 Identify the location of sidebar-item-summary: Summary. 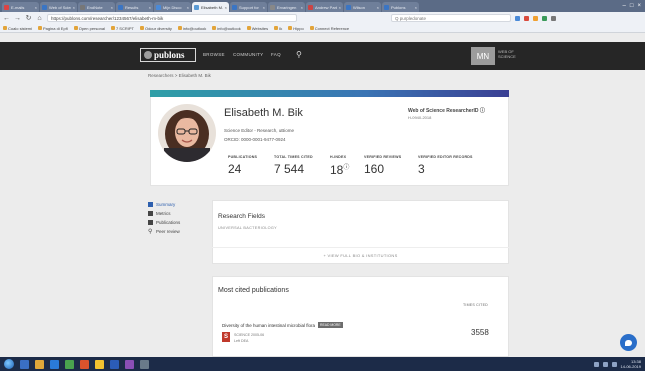
(164, 204).